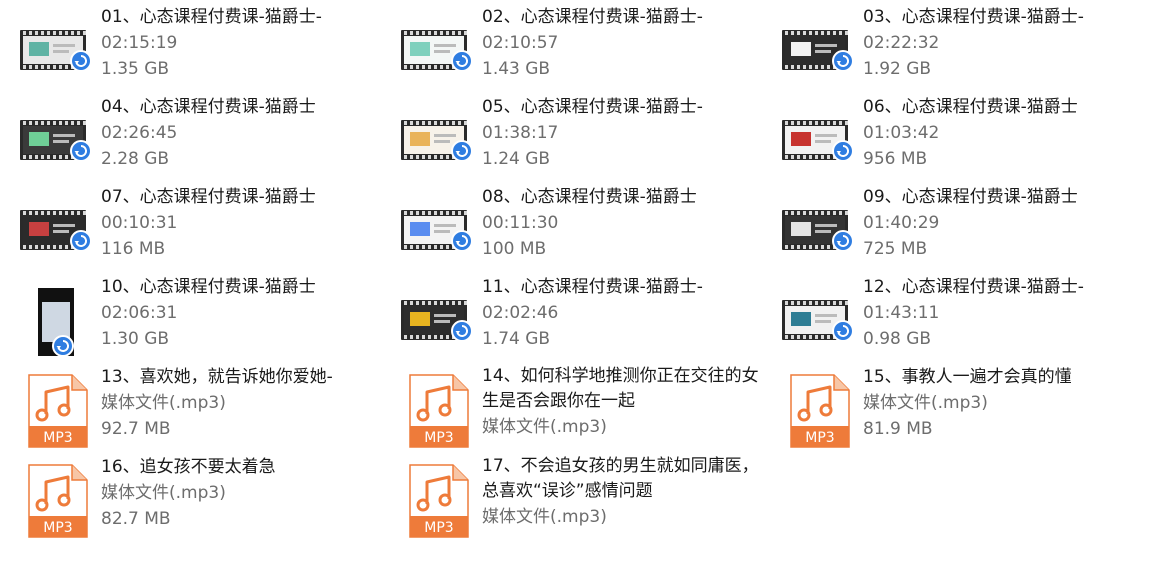 This screenshot has height=569, width=1161. I want to click on file-duration: 02:06:31, so click(139, 313).